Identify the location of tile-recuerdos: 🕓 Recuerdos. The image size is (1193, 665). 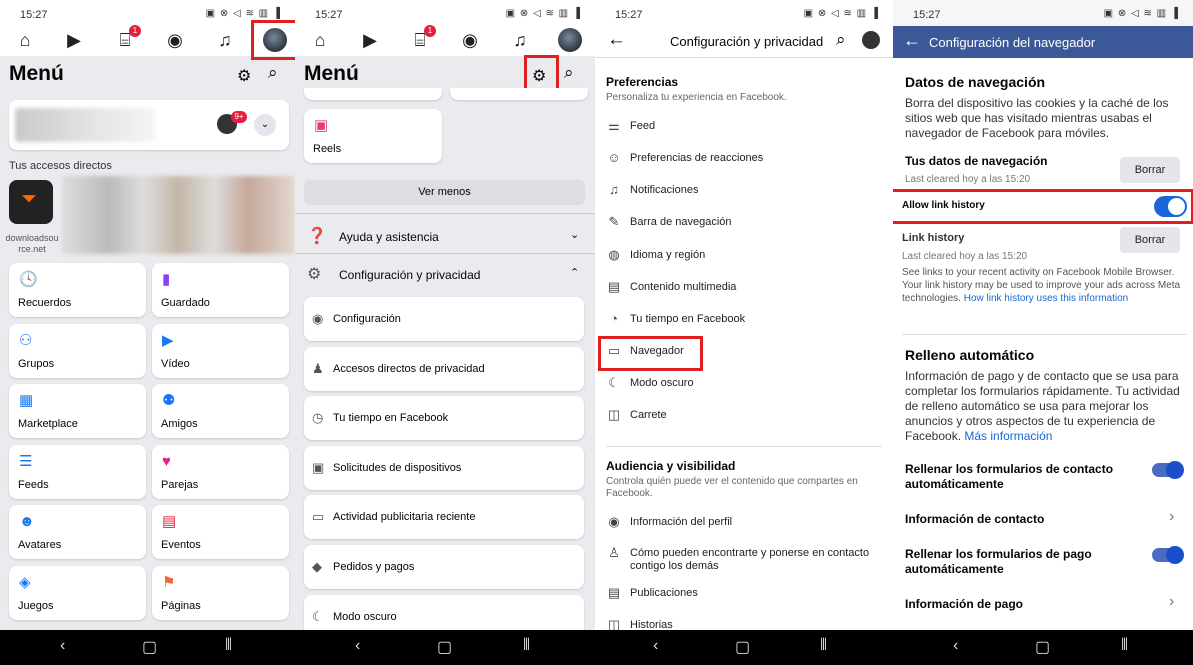
(77, 290).